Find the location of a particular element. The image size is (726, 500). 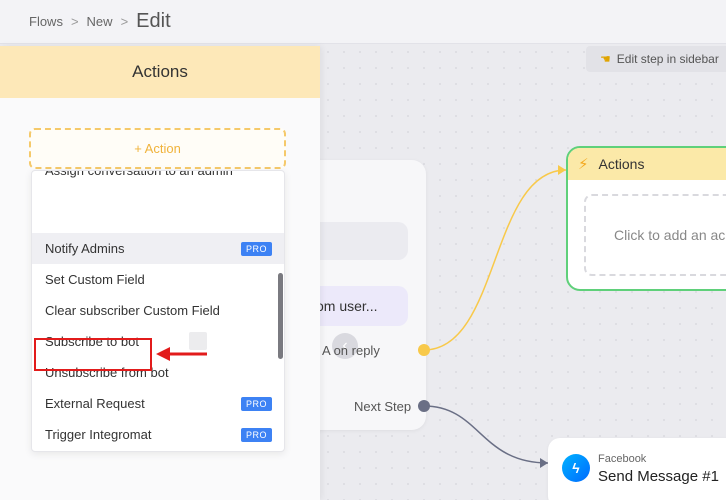

dropdown-item-set-custom-field: Set Custom Field is located at coordinates (158, 279).